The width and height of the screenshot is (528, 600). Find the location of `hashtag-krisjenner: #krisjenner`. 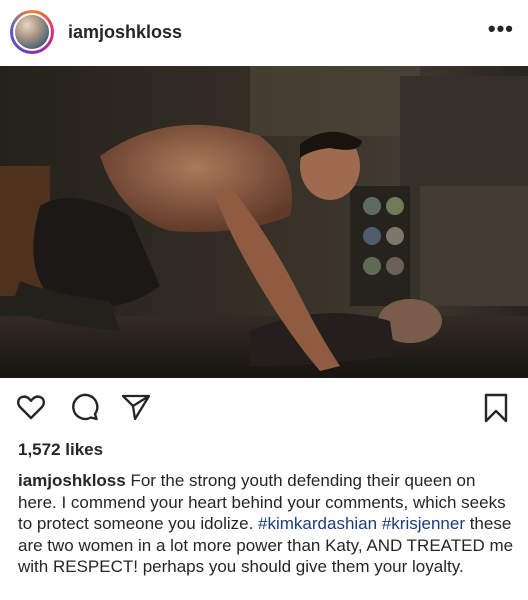

hashtag-krisjenner: #krisjenner is located at coordinates (423, 523).